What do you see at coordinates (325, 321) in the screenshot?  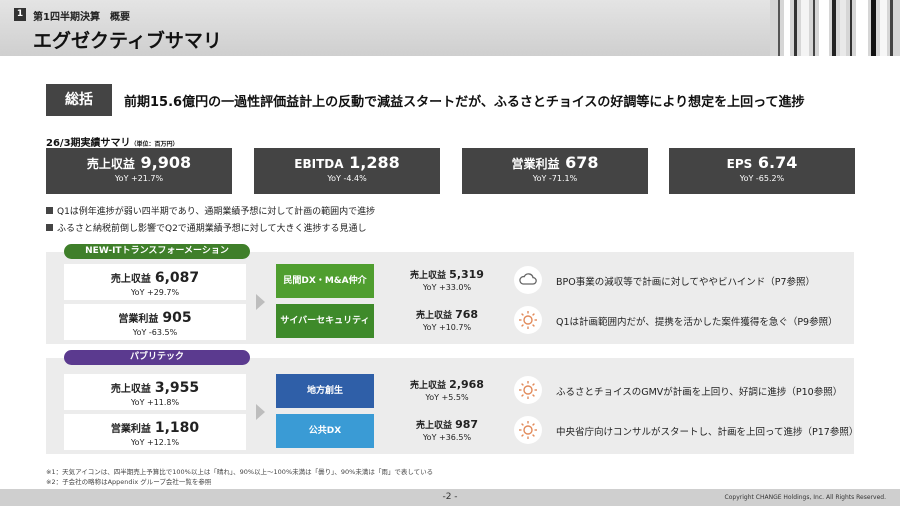 I see `sub-segment-tag: サイバーセキュリティ` at bounding box center [325, 321].